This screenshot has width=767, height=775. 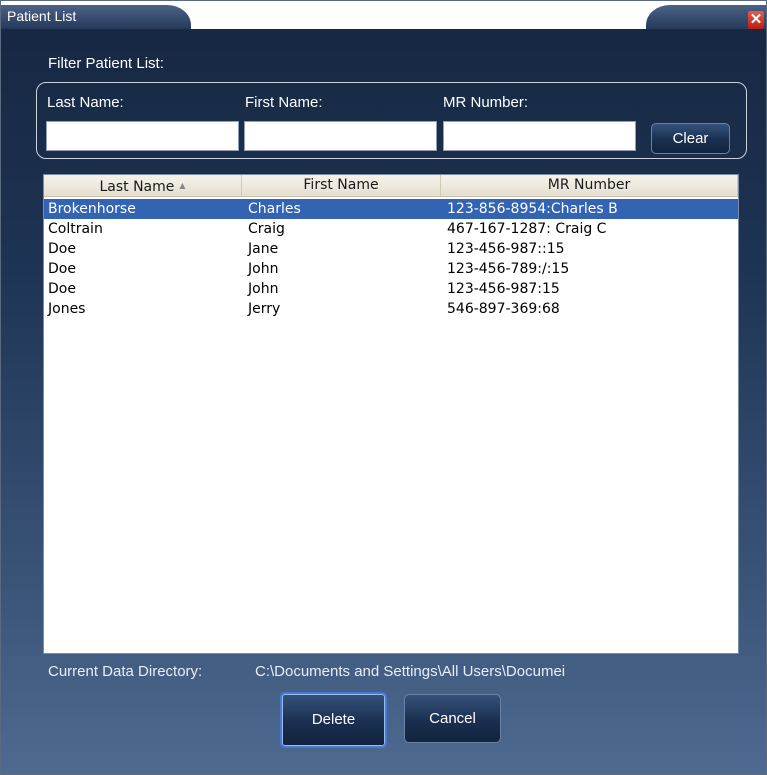 I want to click on table-row: Doe John 123-456-789:/:15, so click(x=391, y=269).